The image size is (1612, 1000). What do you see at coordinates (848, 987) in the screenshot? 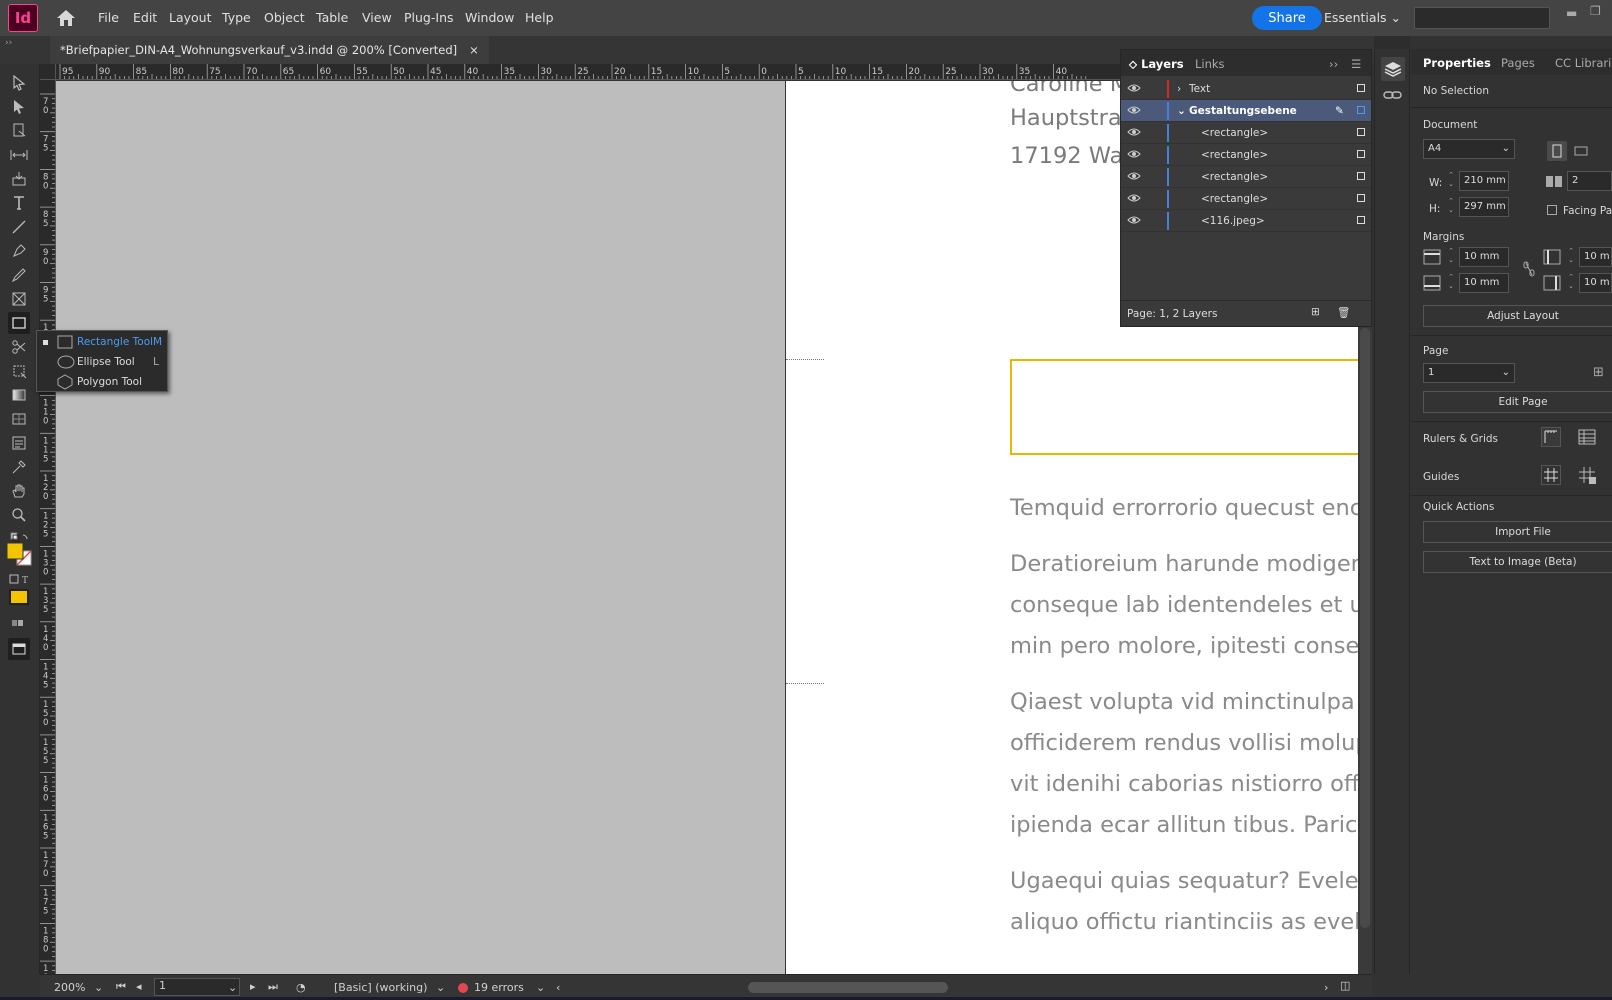
I see `horizontal-scroll-thumb` at bounding box center [848, 987].